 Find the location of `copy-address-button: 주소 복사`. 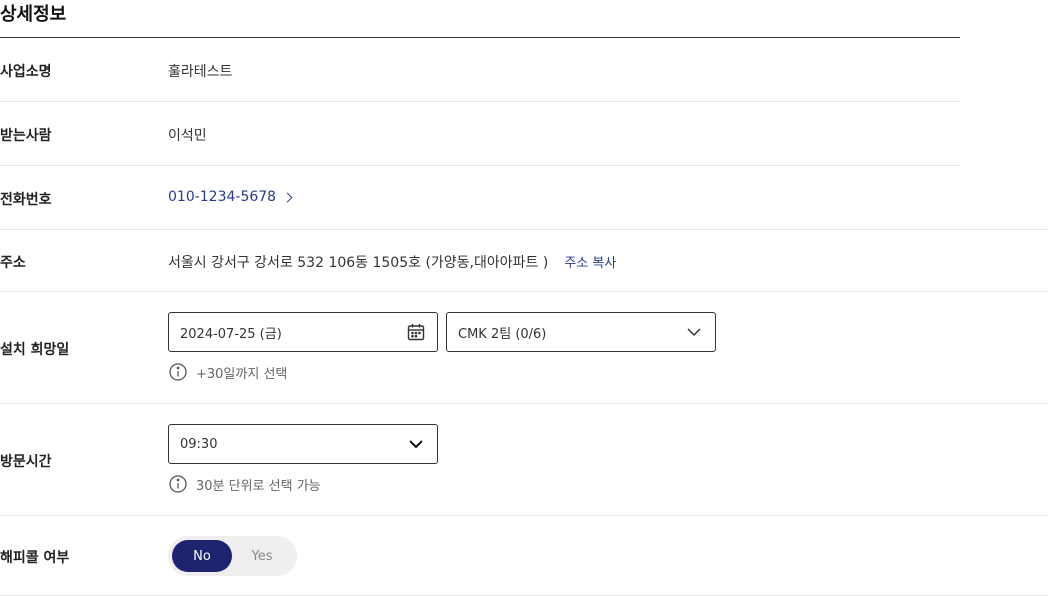

copy-address-button: 주소 복사 is located at coordinates (590, 263).